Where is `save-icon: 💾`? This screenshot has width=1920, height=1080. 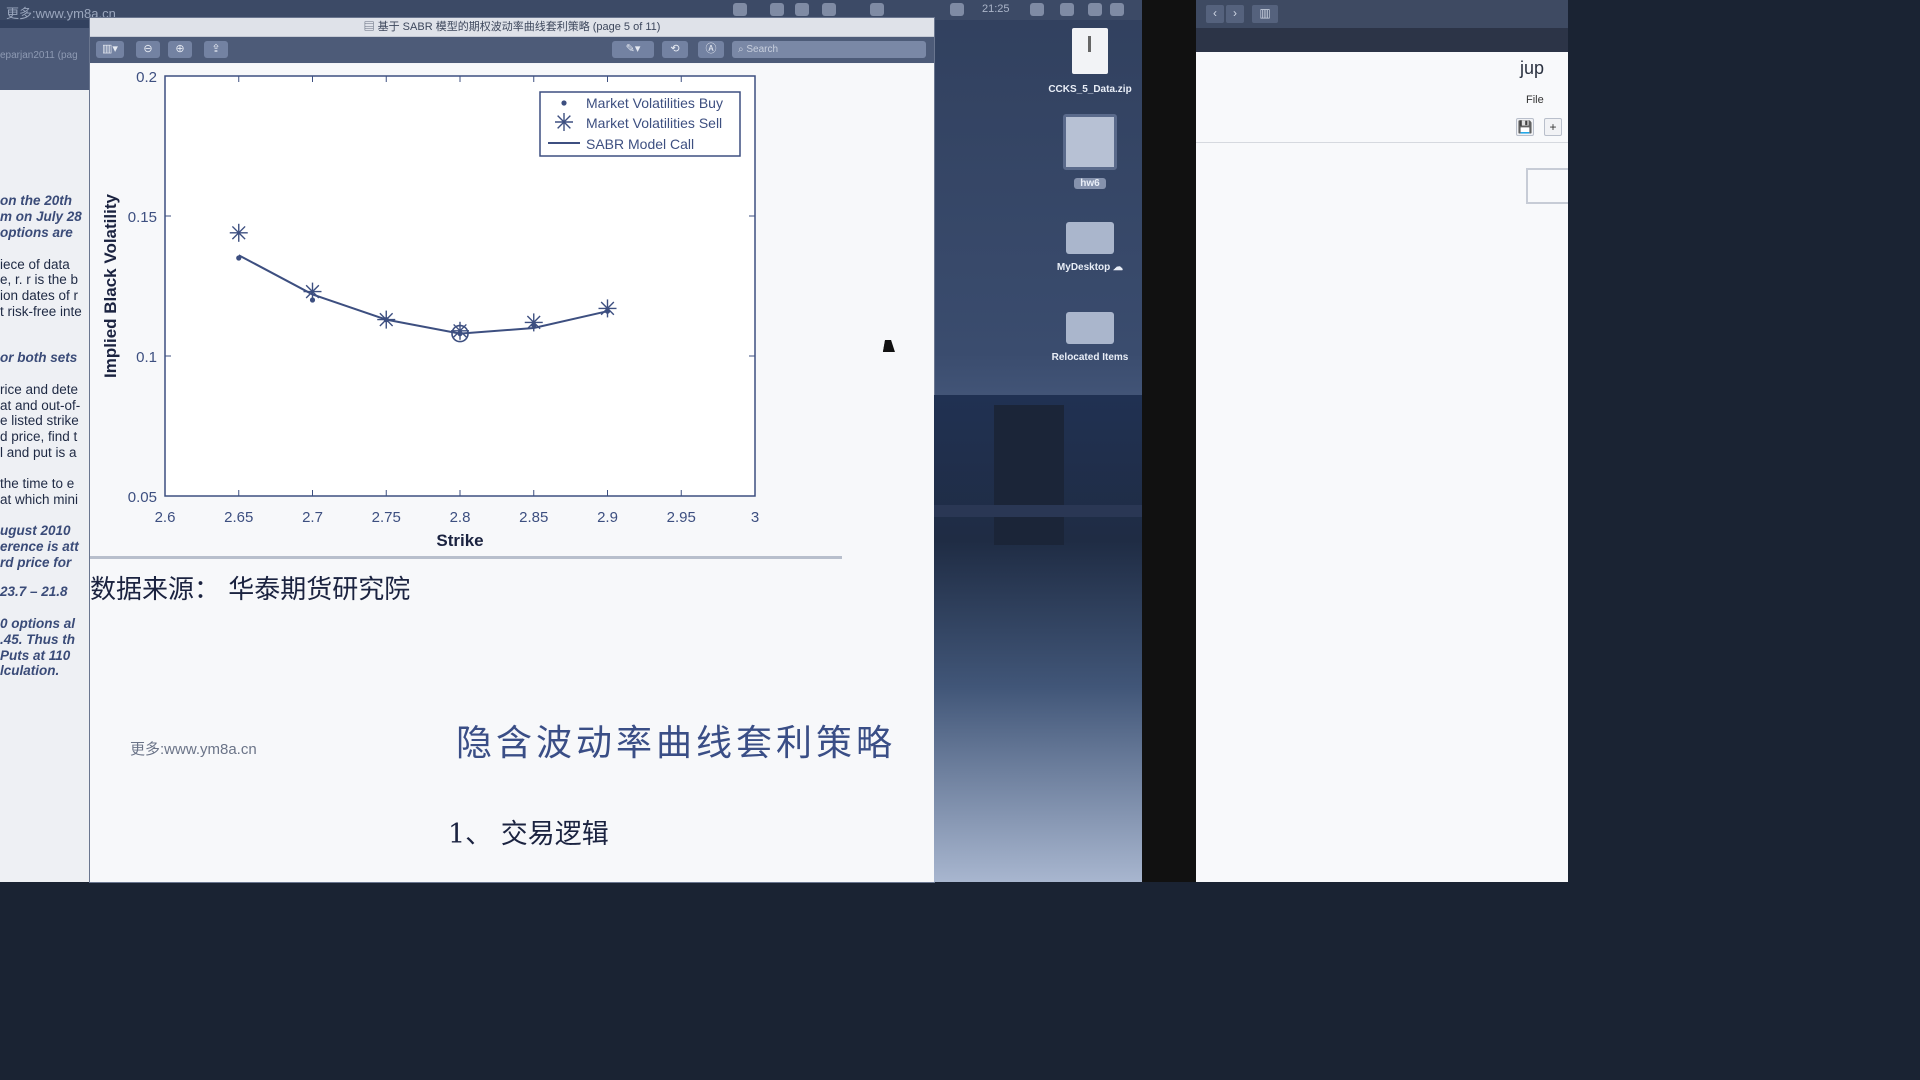 save-icon: 💾 is located at coordinates (1525, 127).